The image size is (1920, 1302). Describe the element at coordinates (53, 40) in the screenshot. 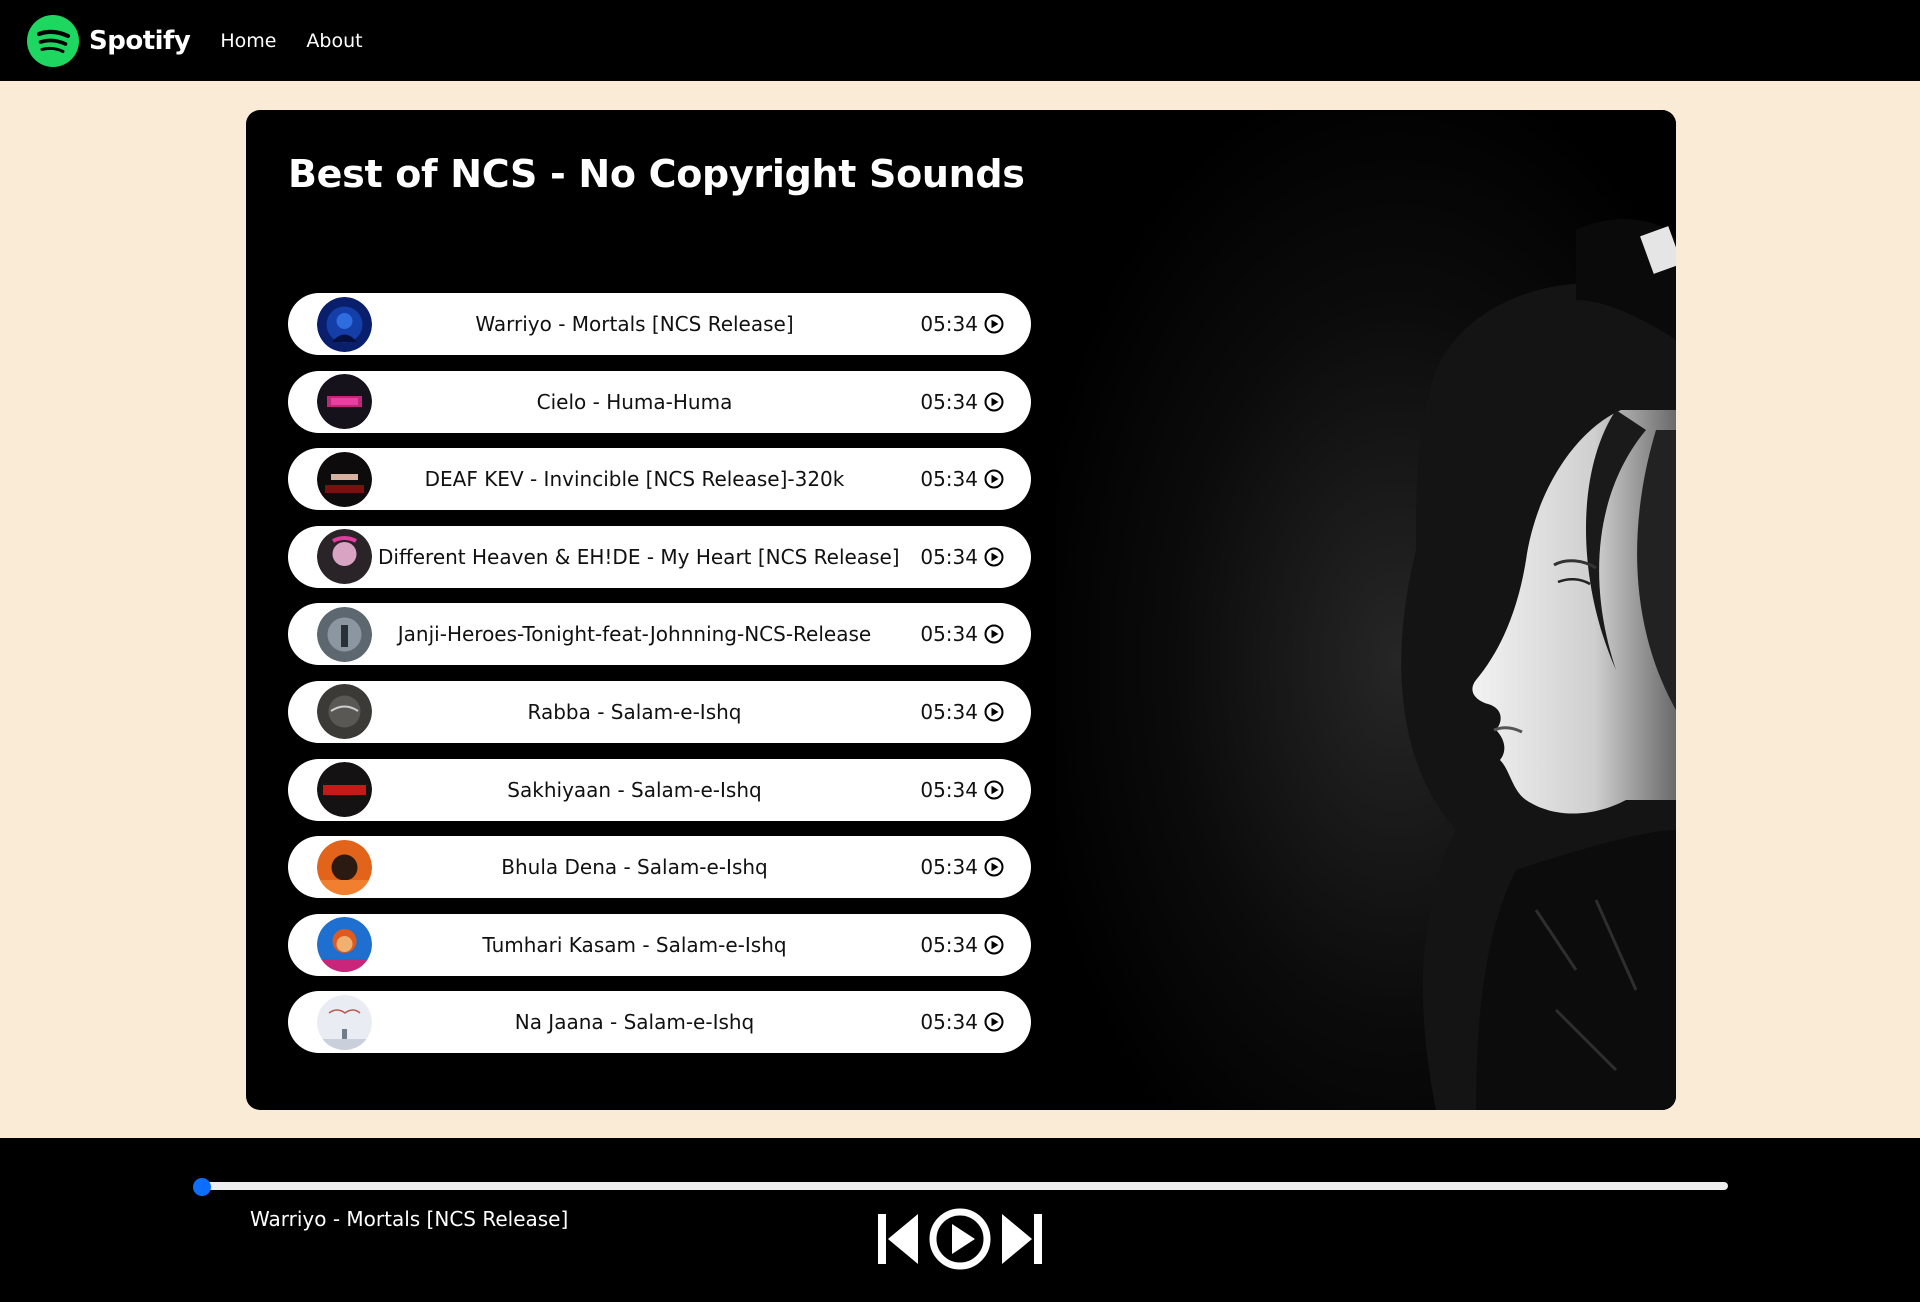

I see `spotify-logo-icon` at that location.